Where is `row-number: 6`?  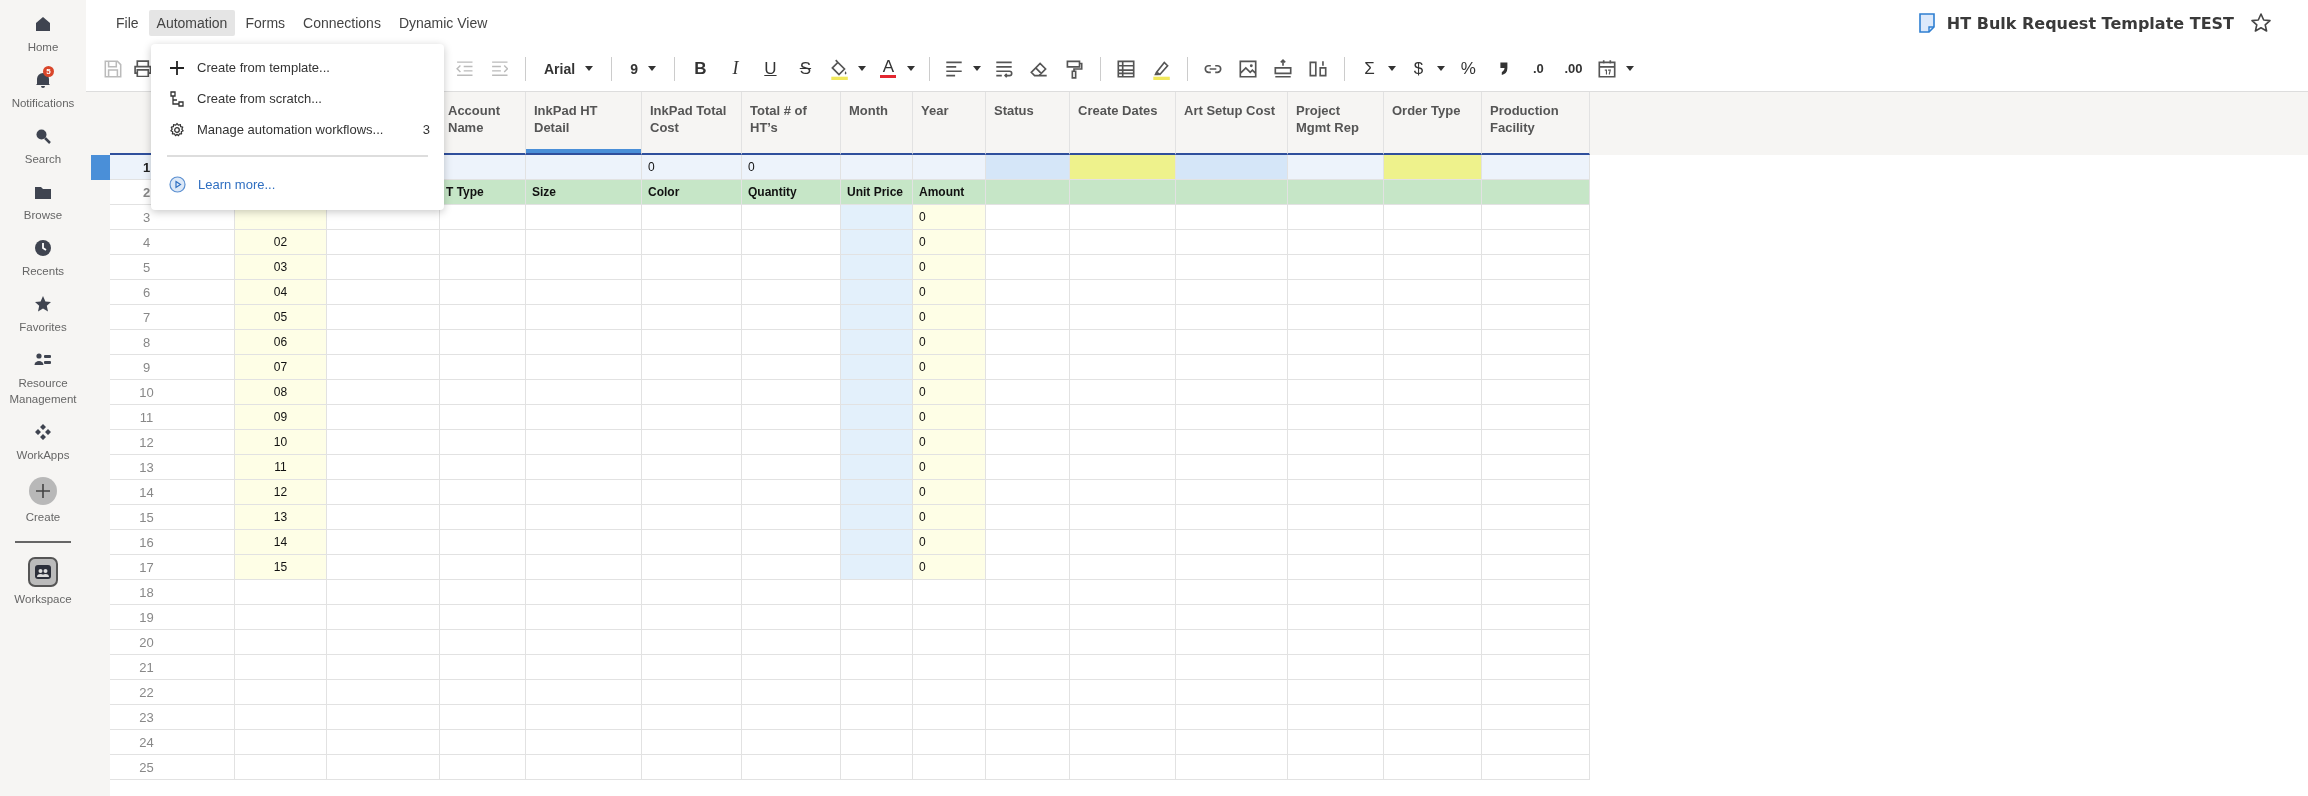
row-number: 6 is located at coordinates (172, 292).